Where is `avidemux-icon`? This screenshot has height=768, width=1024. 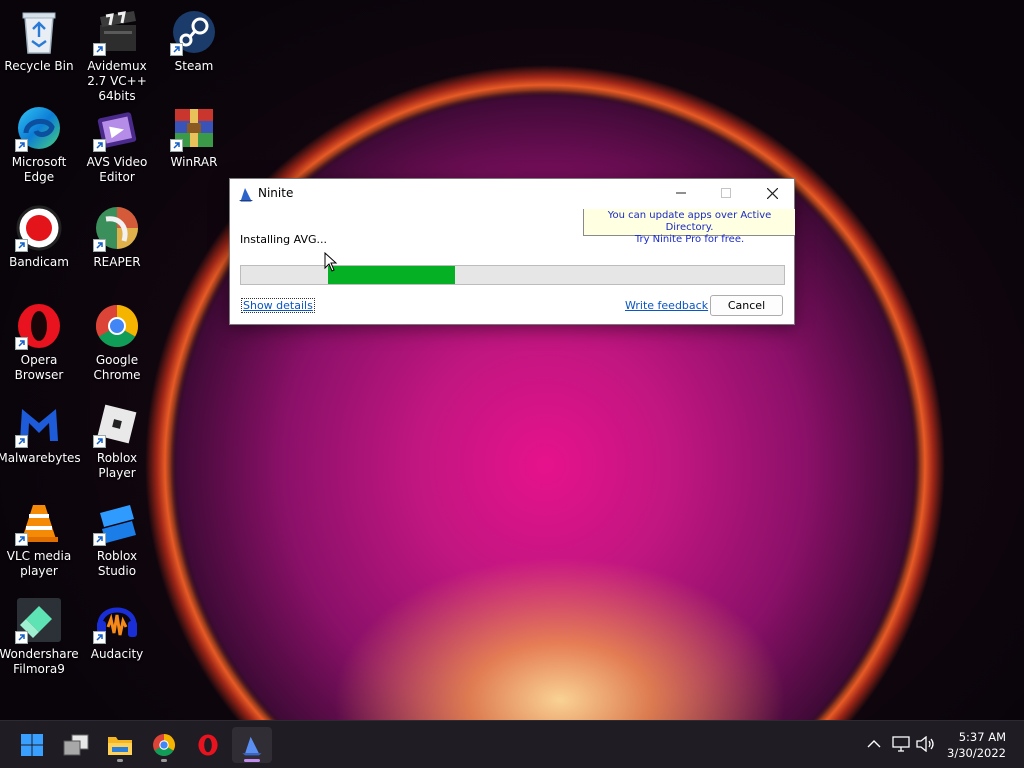 avidemux-icon is located at coordinates (117, 32).